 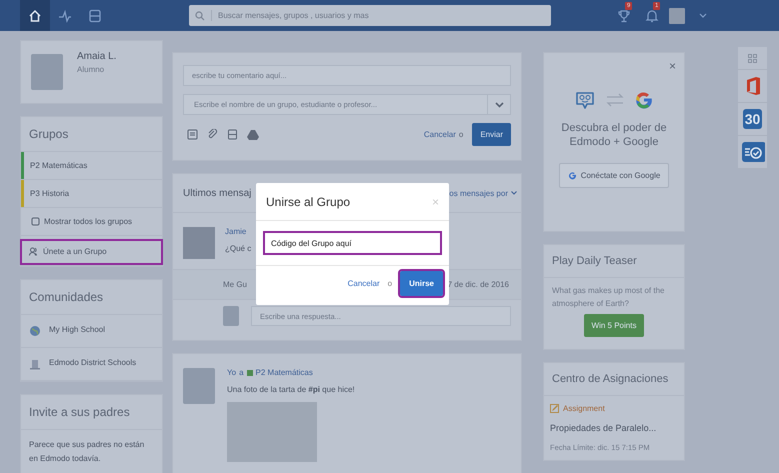 I want to click on search-icon, so click(x=200, y=15).